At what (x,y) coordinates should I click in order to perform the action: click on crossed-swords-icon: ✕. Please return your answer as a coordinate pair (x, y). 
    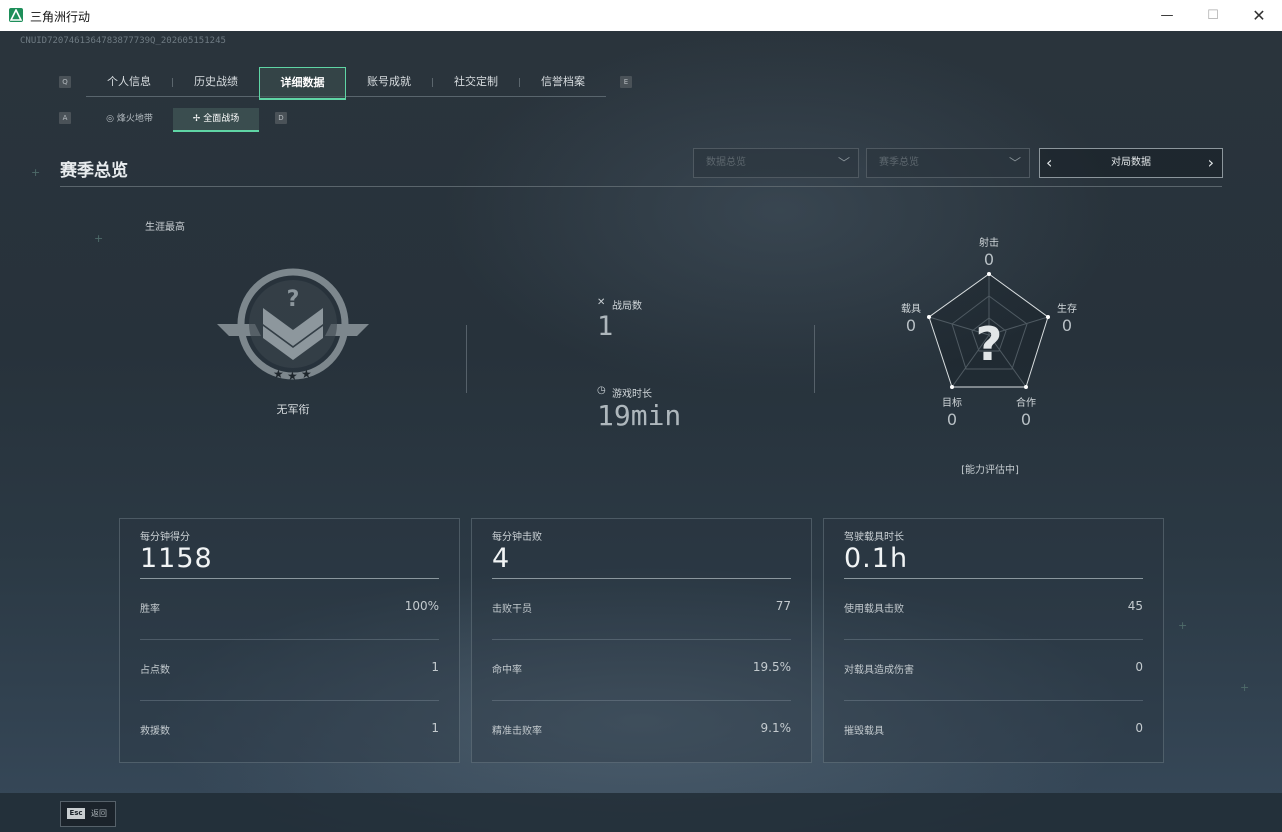
    Looking at the image, I should click on (601, 302).